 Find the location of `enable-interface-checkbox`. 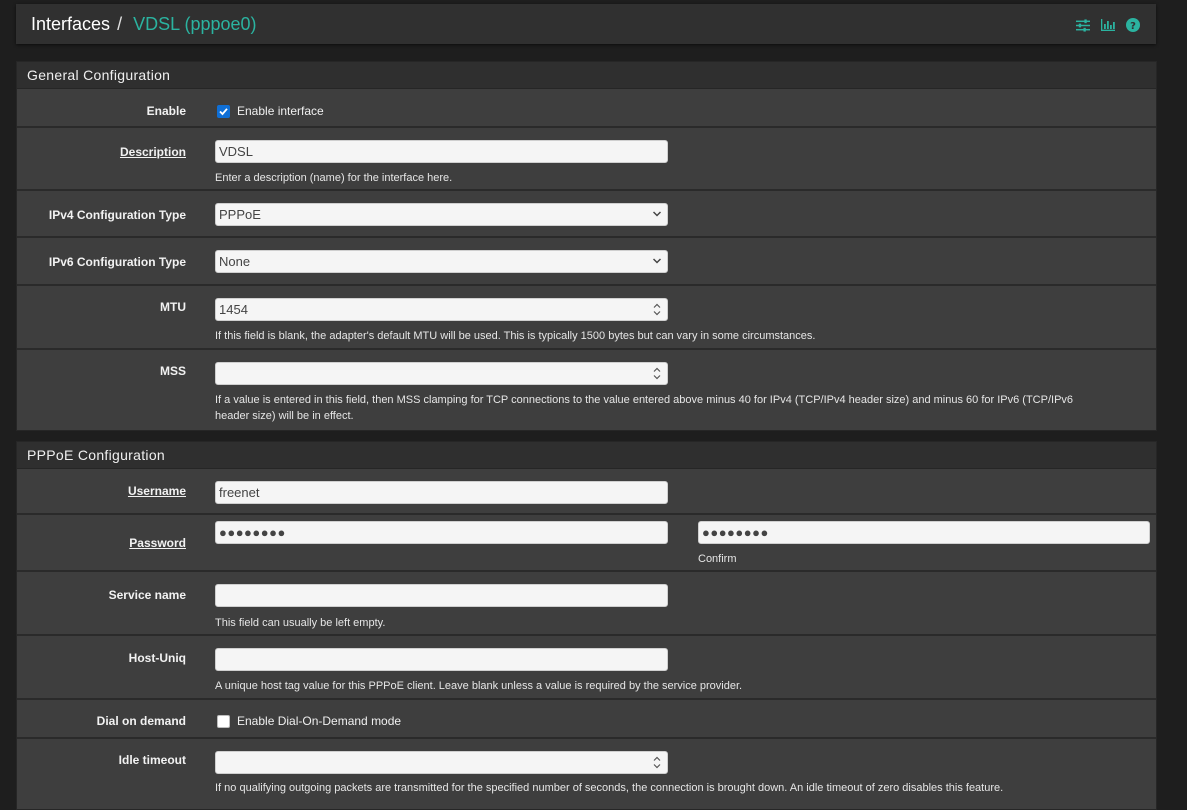

enable-interface-checkbox is located at coordinates (223, 111).